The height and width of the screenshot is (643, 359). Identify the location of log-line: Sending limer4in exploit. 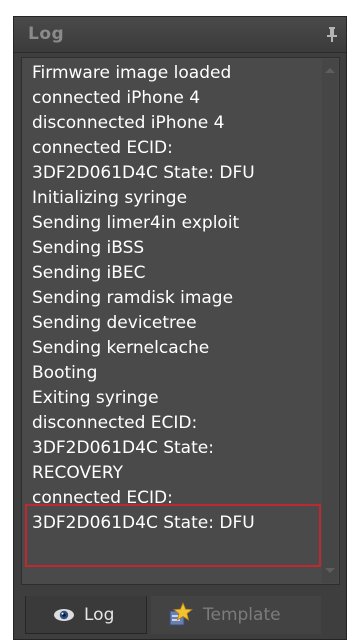
(136, 223).